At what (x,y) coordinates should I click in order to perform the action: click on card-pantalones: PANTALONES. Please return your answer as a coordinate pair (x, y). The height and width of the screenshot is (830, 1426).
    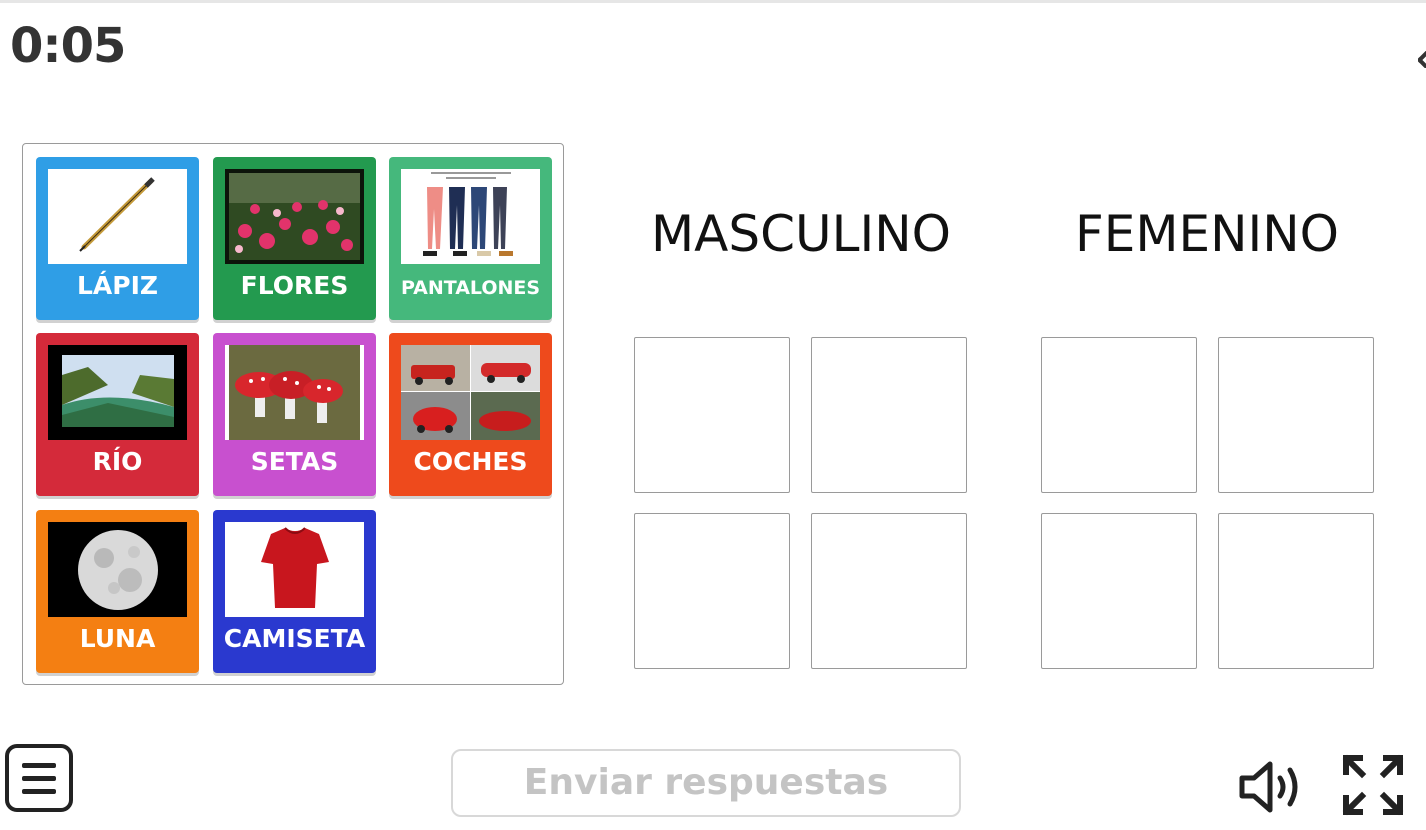
    Looking at the image, I should click on (470, 238).